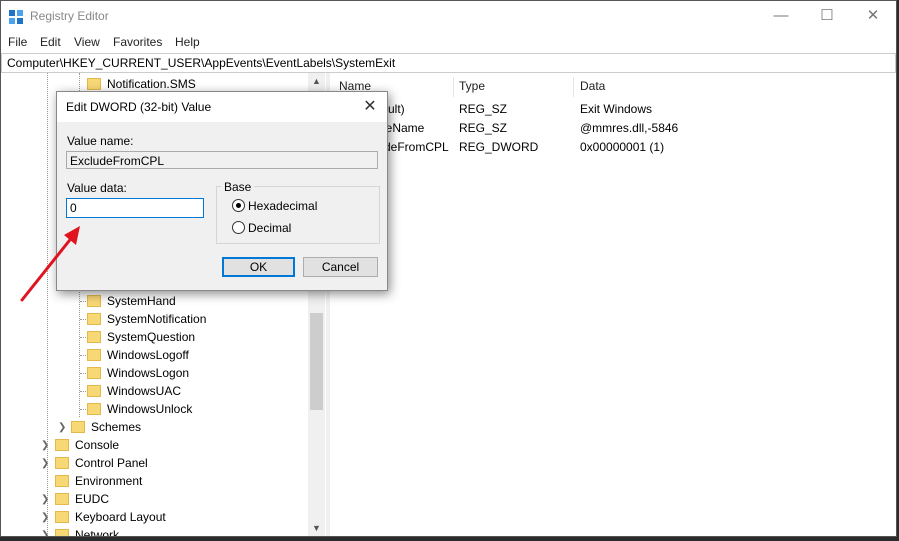 The image size is (899, 541). I want to click on tree-item-systemnotification: SystemNotification, so click(146, 319).